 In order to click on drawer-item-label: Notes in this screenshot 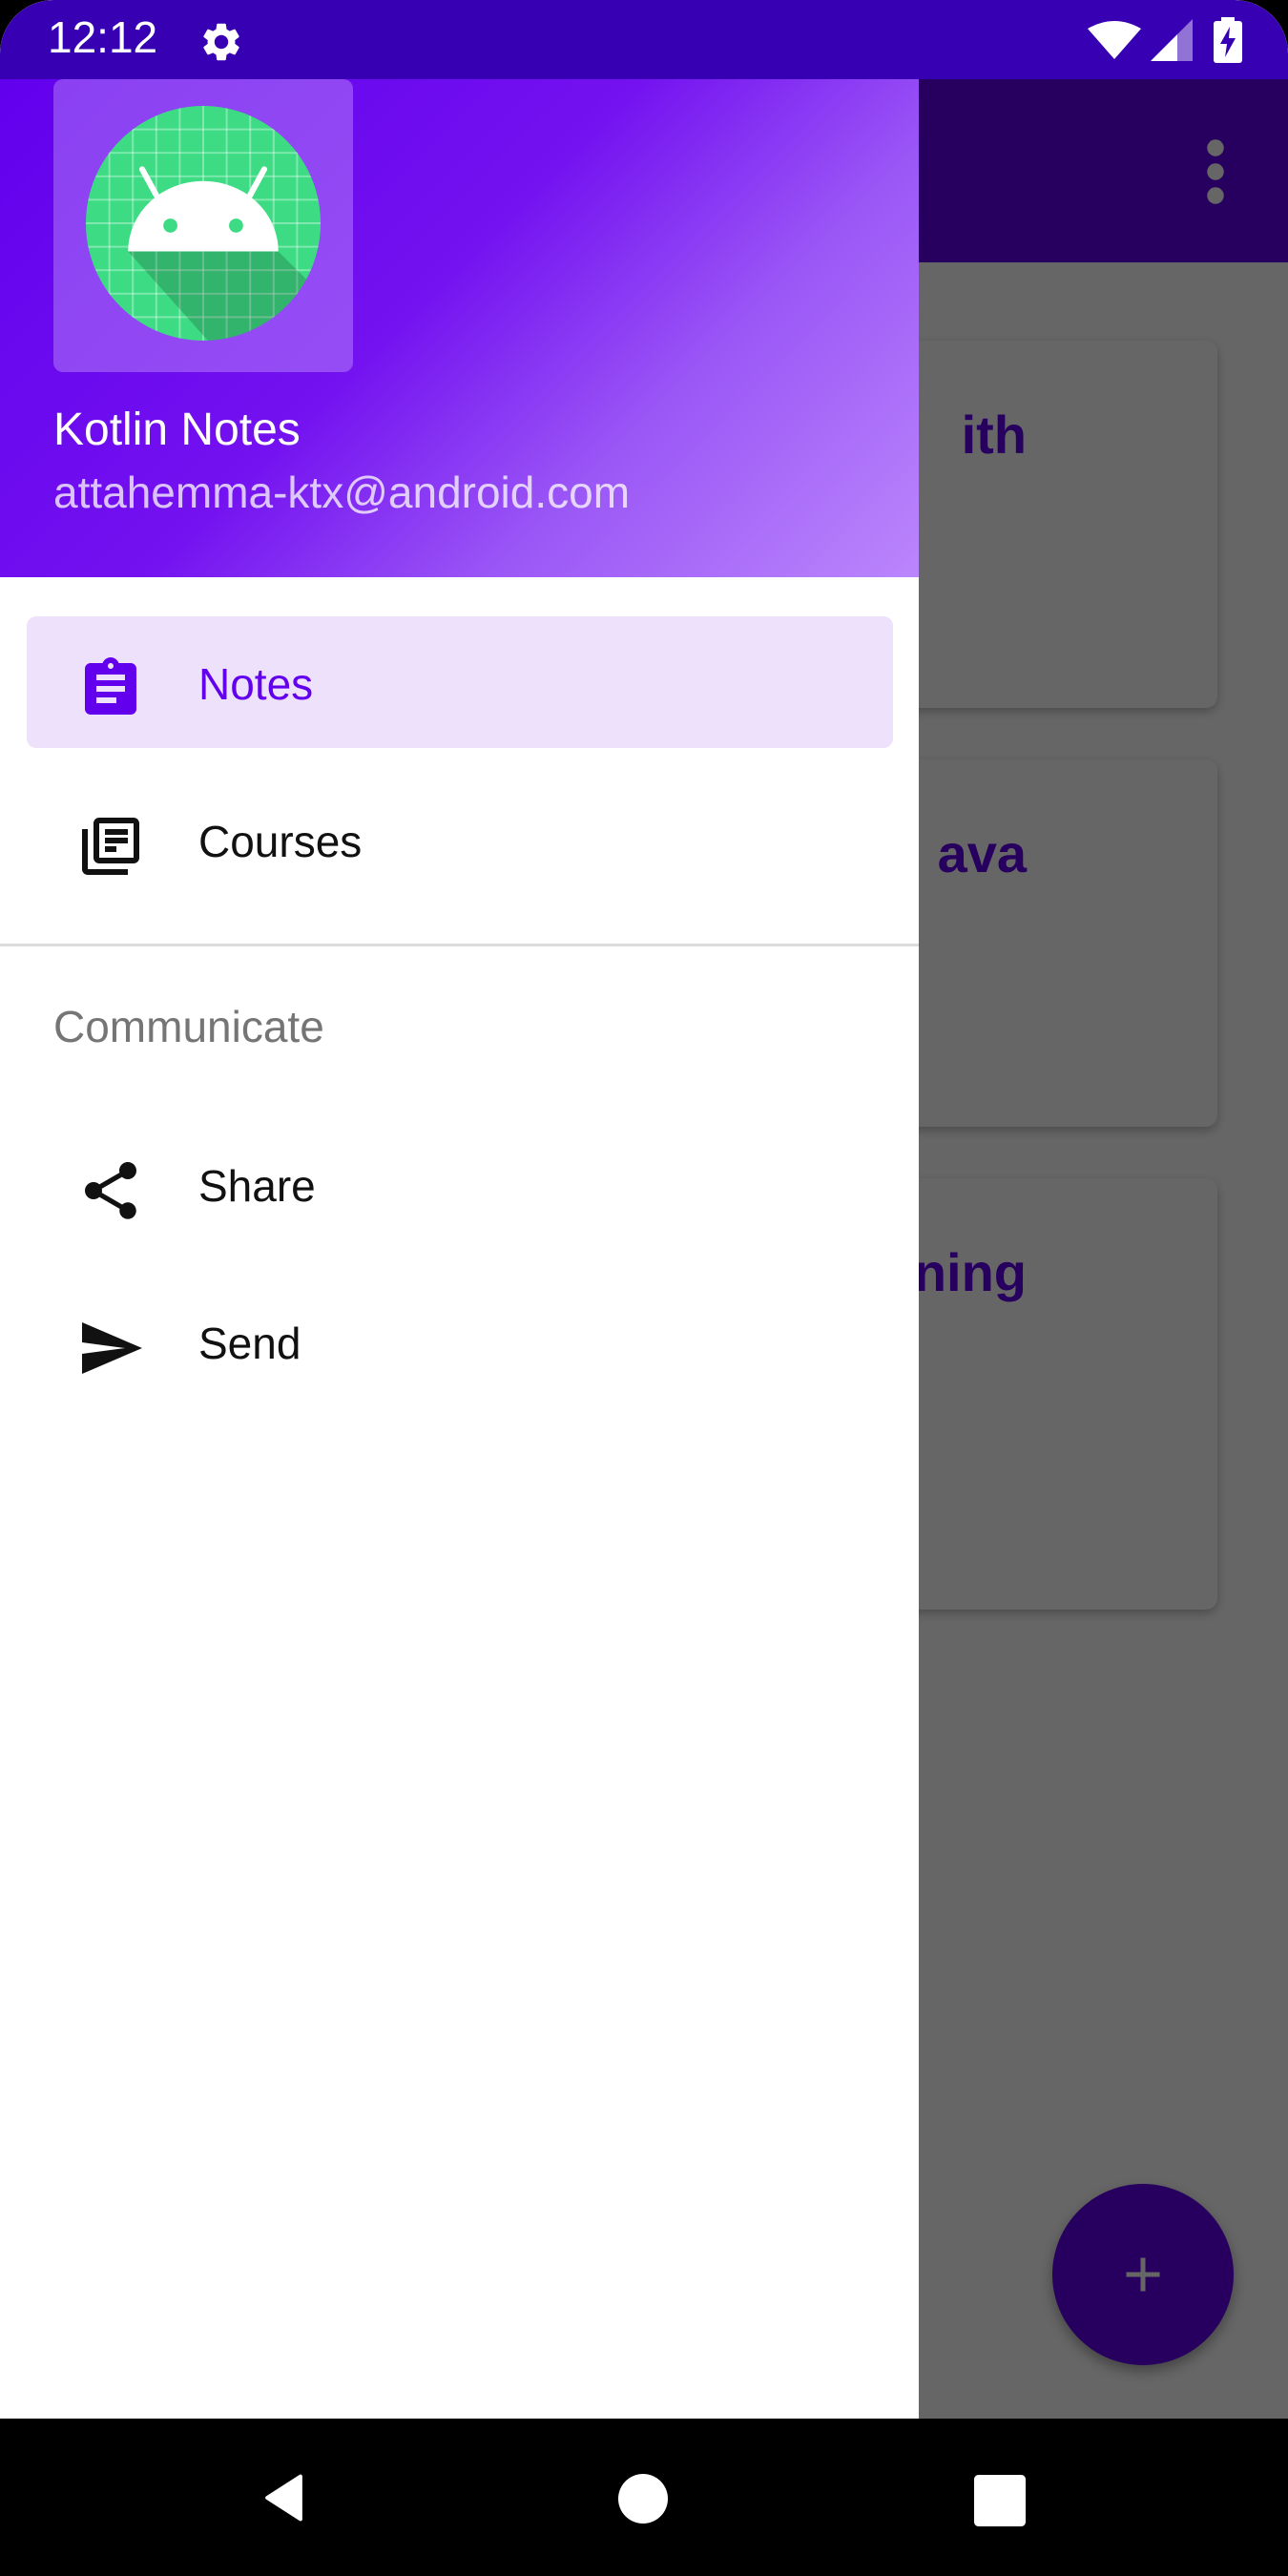, I will do `click(256, 684)`.